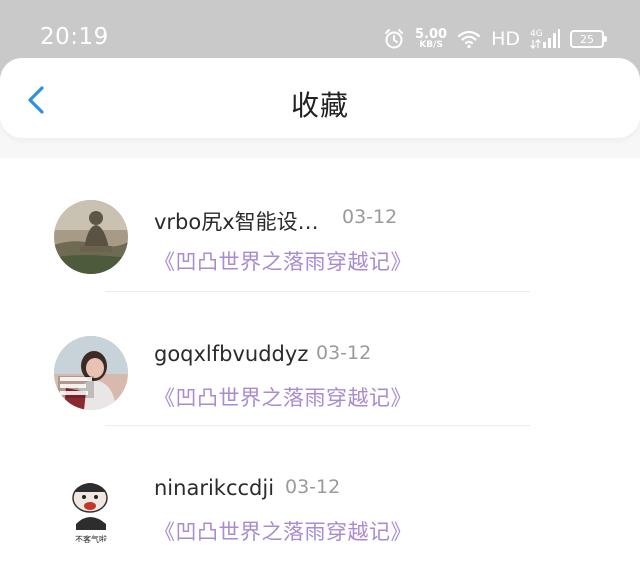 The image size is (640, 568). What do you see at coordinates (91, 507) in the screenshot?
I see `avatar: 不客气啦` at bounding box center [91, 507].